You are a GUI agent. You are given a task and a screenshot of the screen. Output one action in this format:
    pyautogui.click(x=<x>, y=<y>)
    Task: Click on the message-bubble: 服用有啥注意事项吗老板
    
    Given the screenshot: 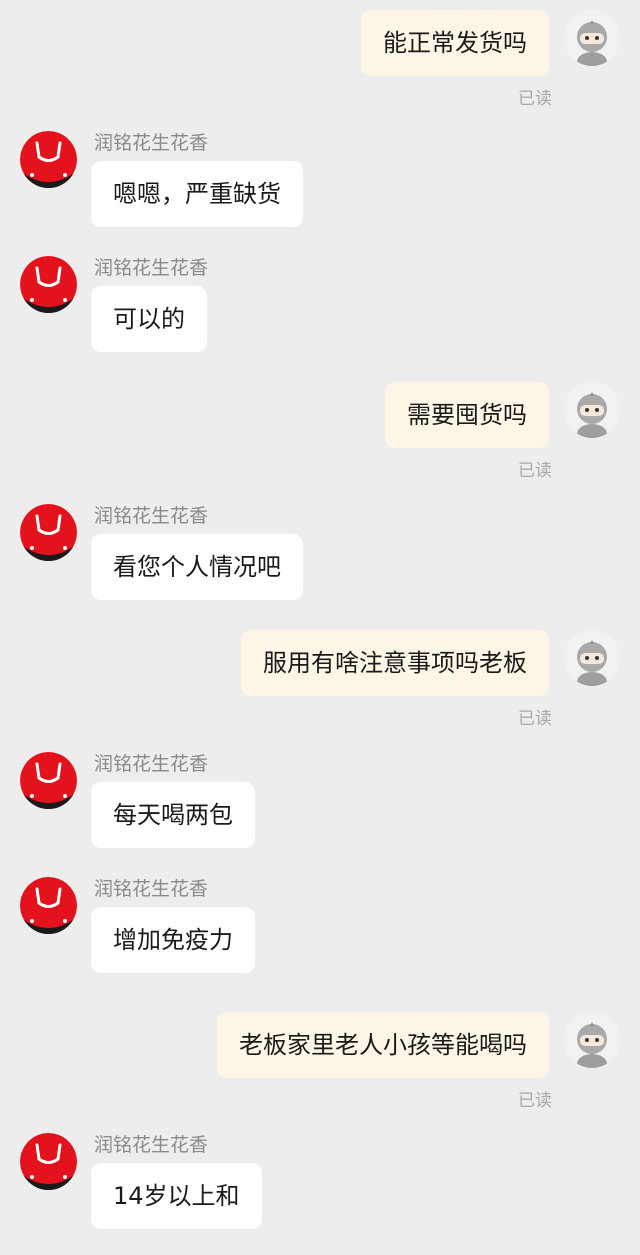 What is the action you would take?
    pyautogui.click(x=395, y=663)
    